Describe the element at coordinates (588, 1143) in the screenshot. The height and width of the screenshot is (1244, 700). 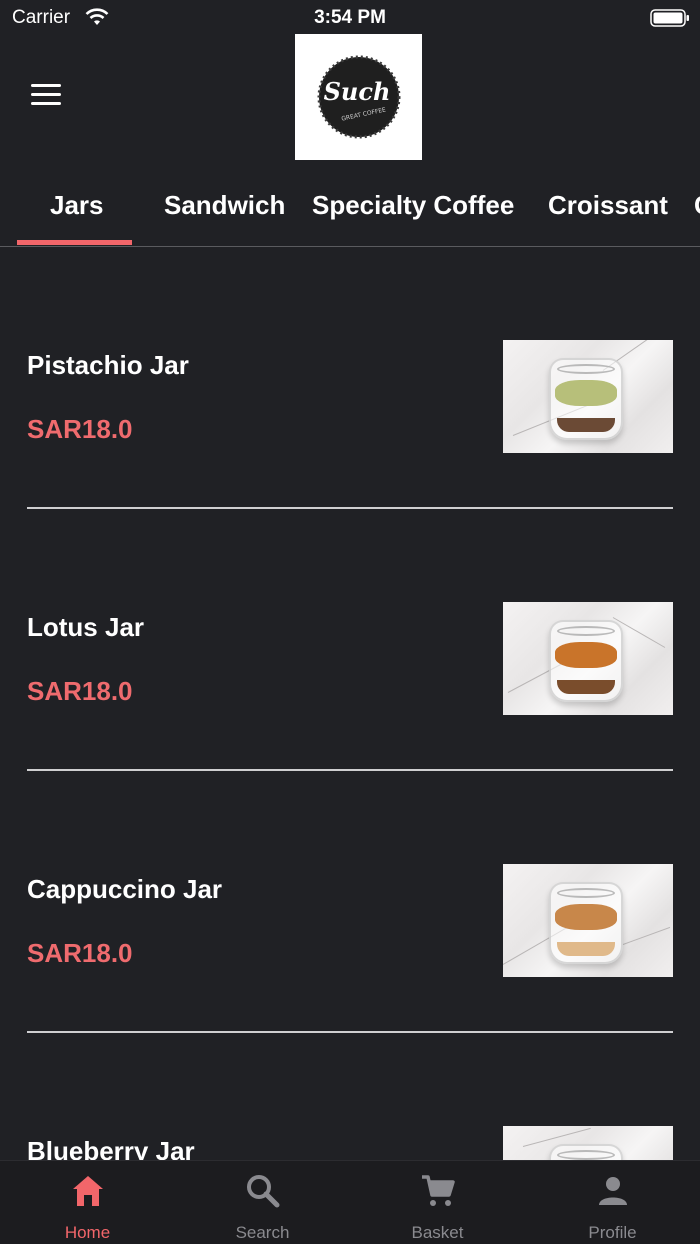
I see `blueberry-jar-photo` at that location.